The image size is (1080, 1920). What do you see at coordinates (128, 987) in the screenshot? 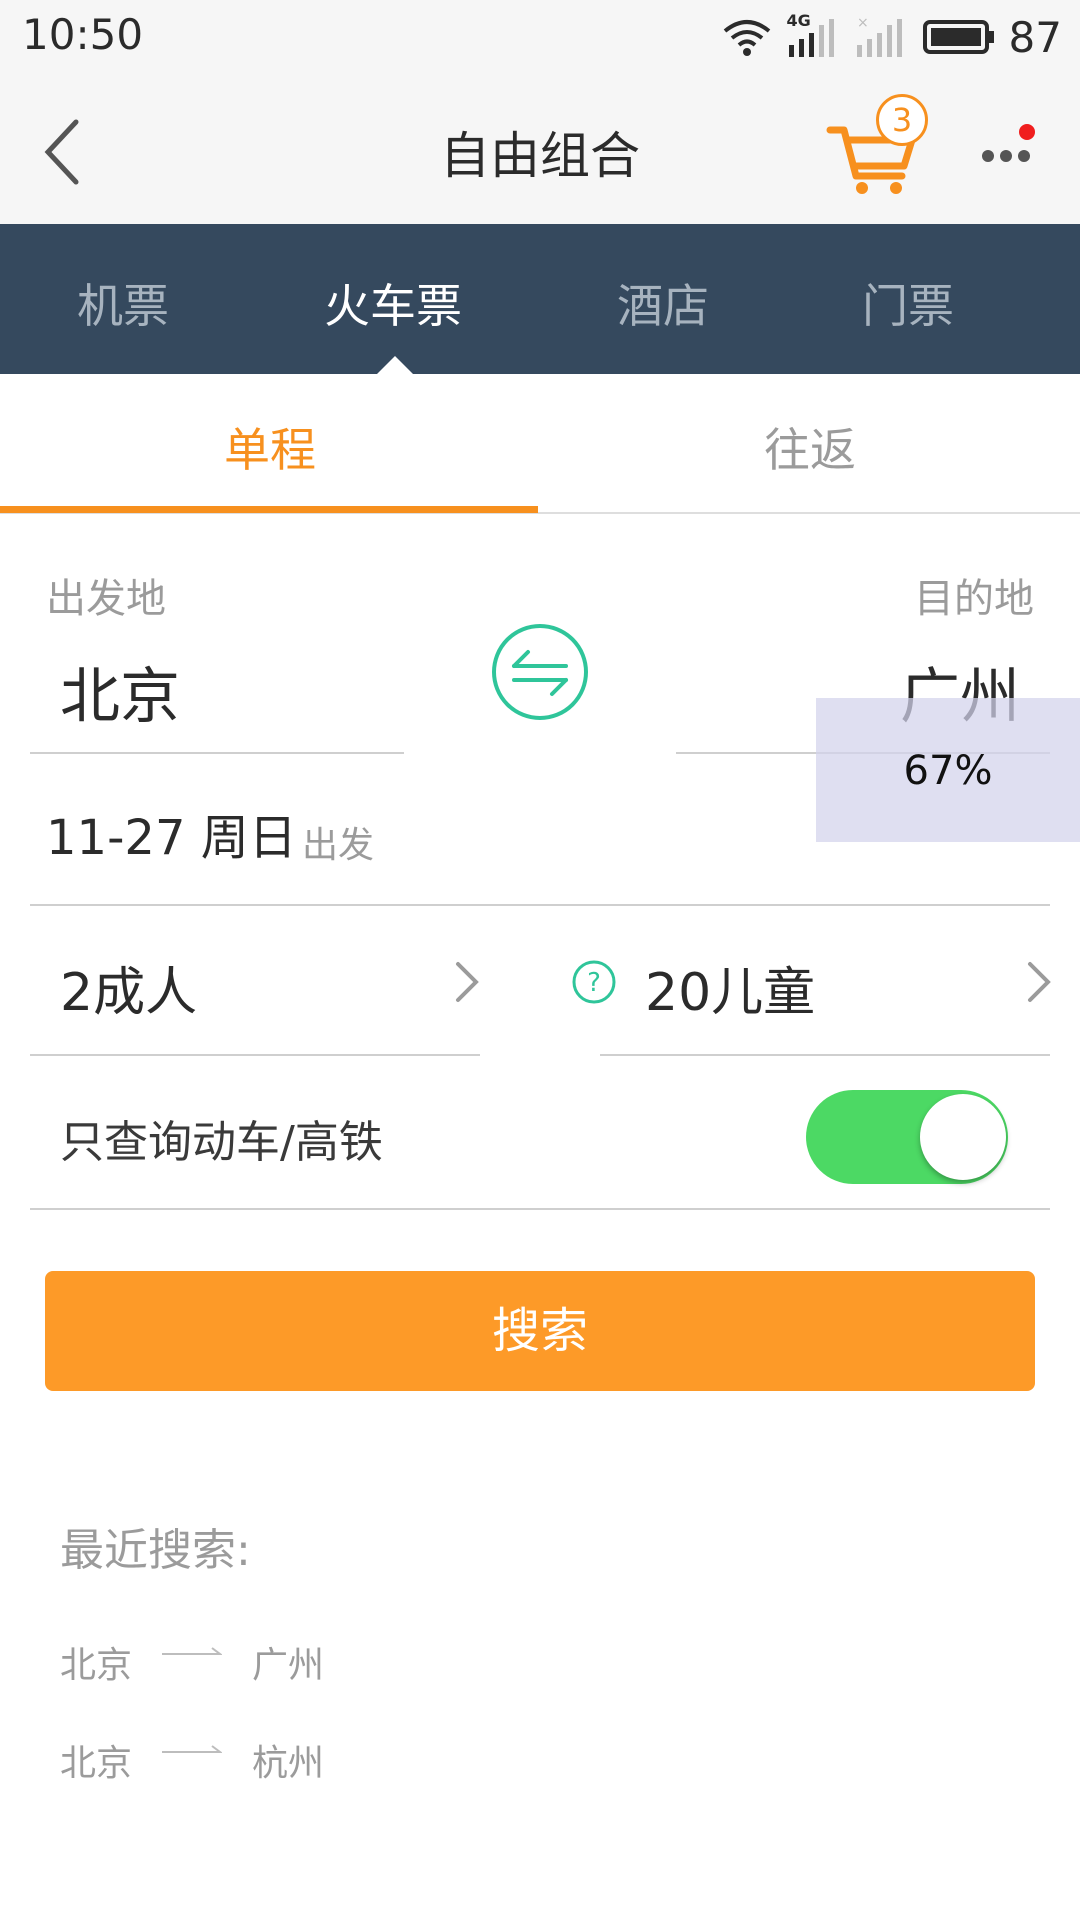
I see `adult-count: 2成人` at bounding box center [128, 987].